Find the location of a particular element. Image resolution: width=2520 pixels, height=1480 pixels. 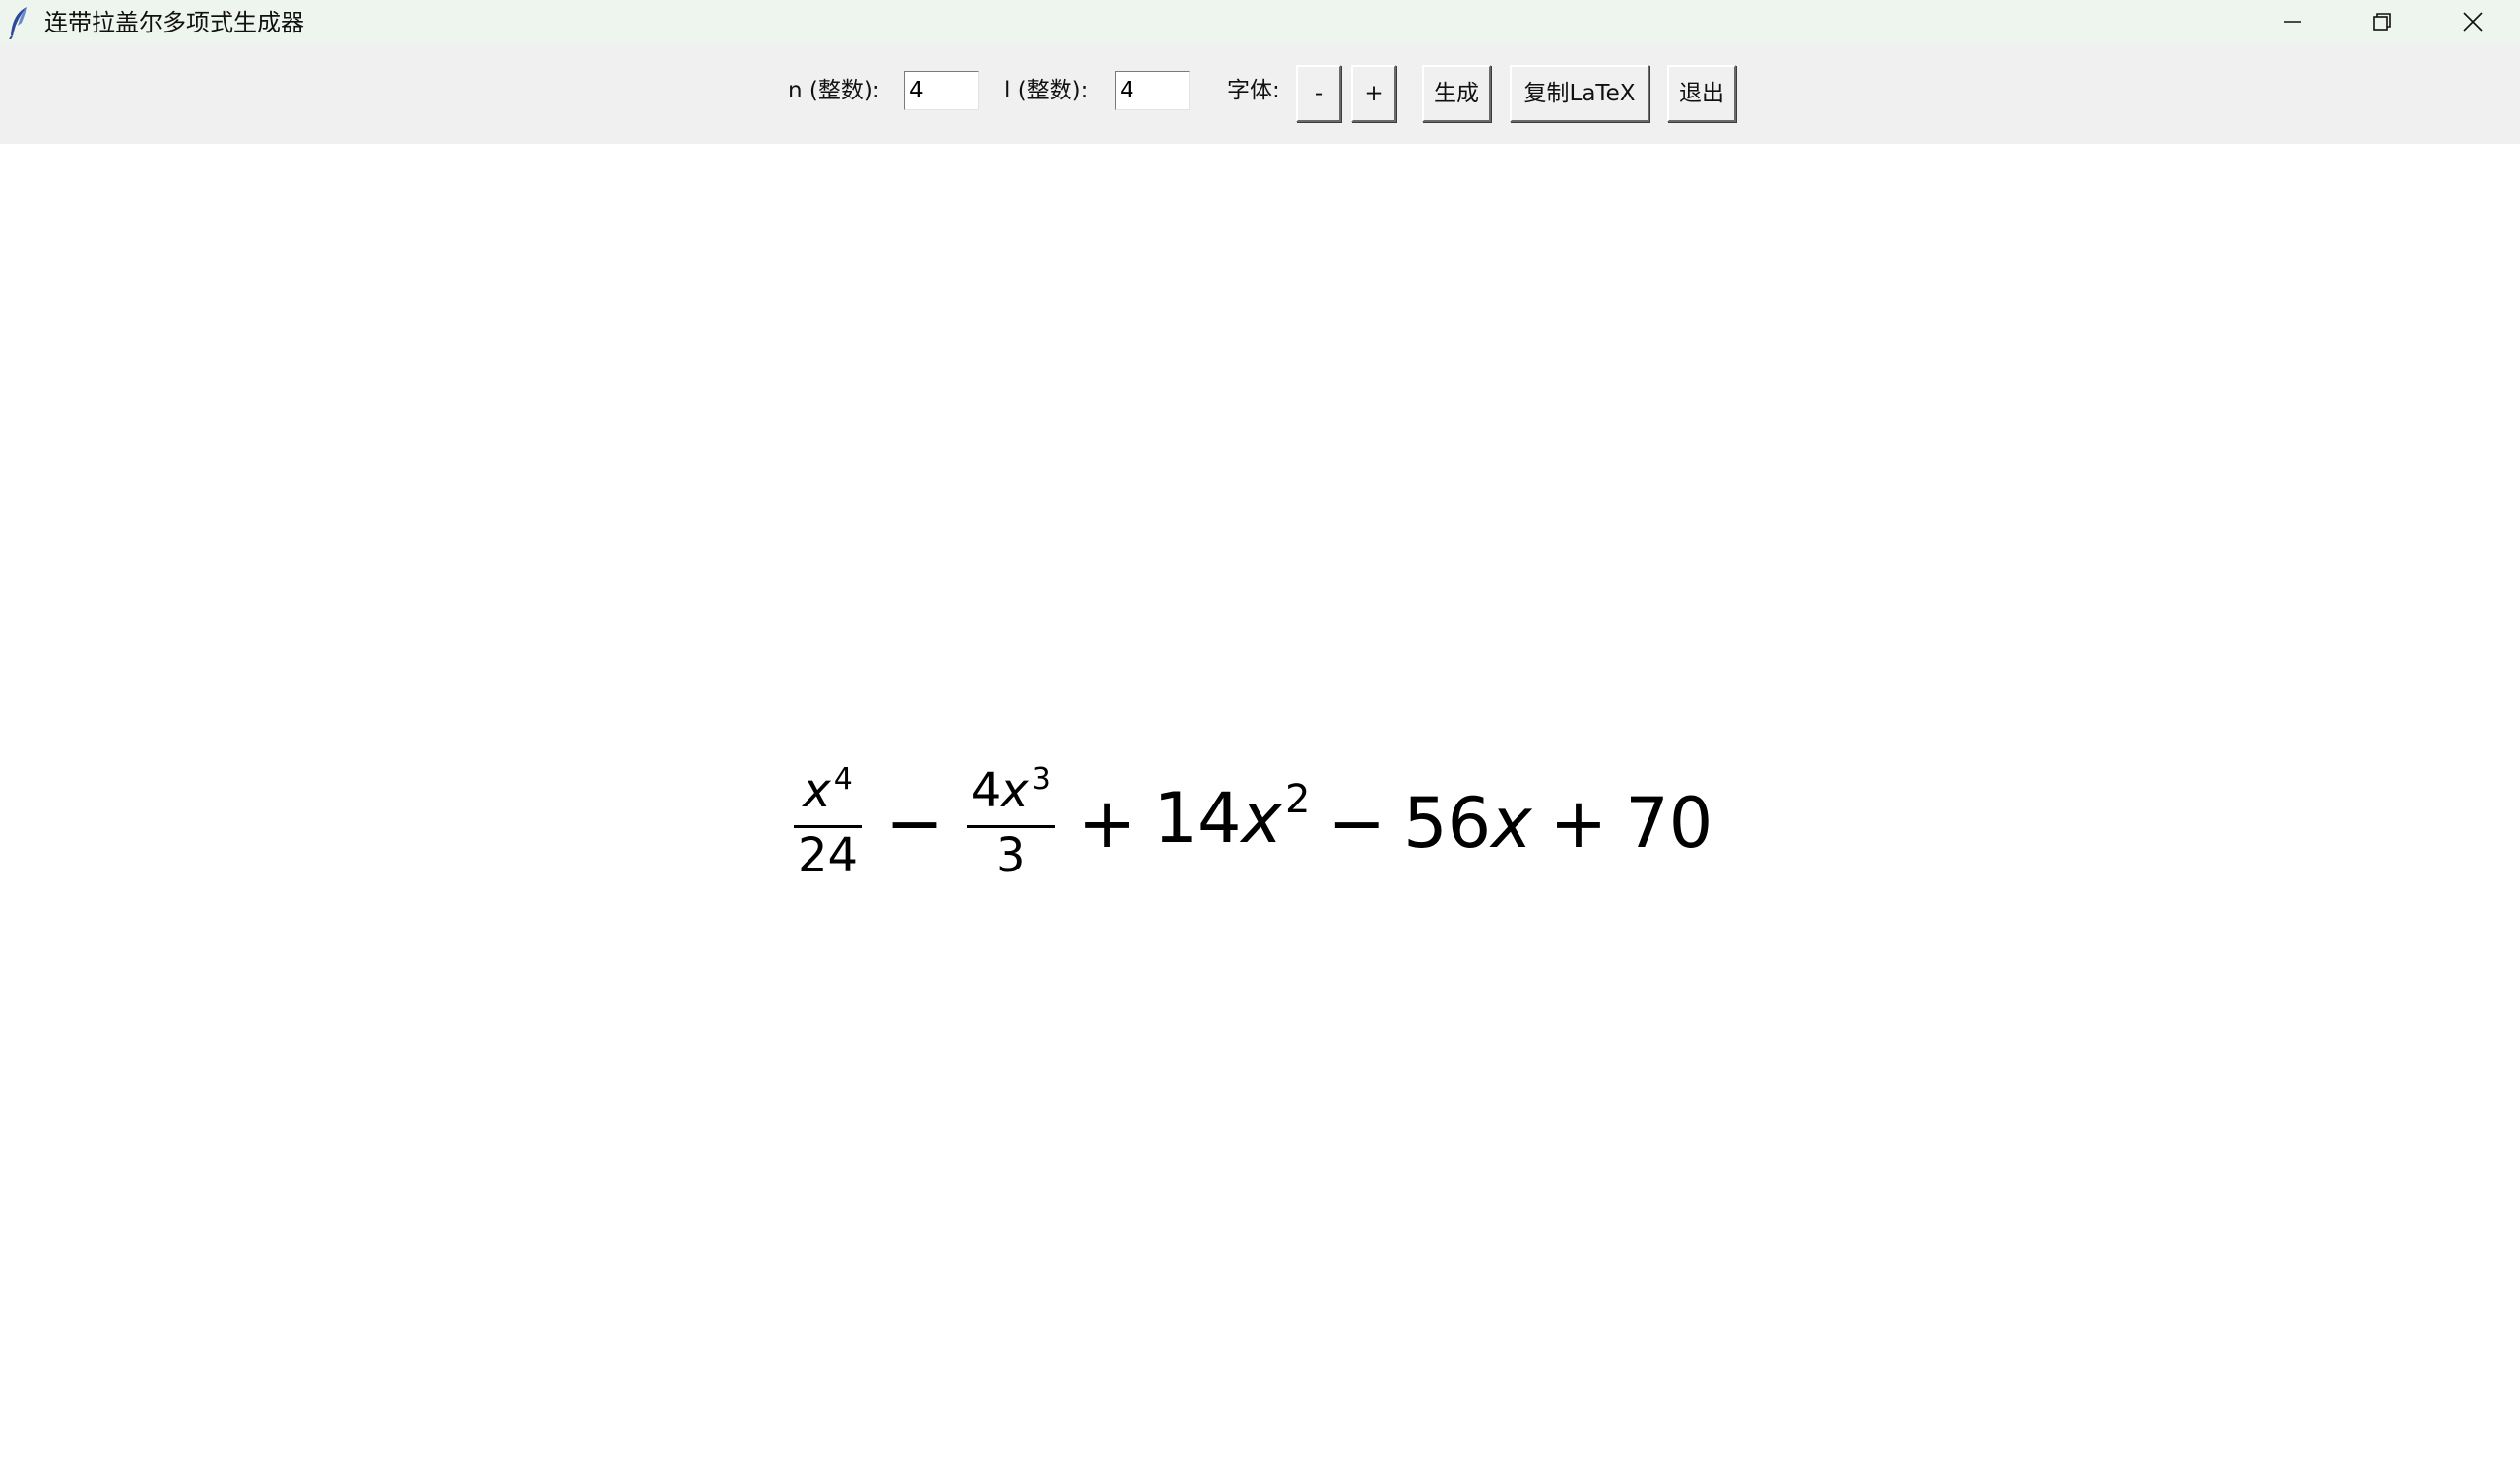

minimize-button is located at coordinates (2292, 22).